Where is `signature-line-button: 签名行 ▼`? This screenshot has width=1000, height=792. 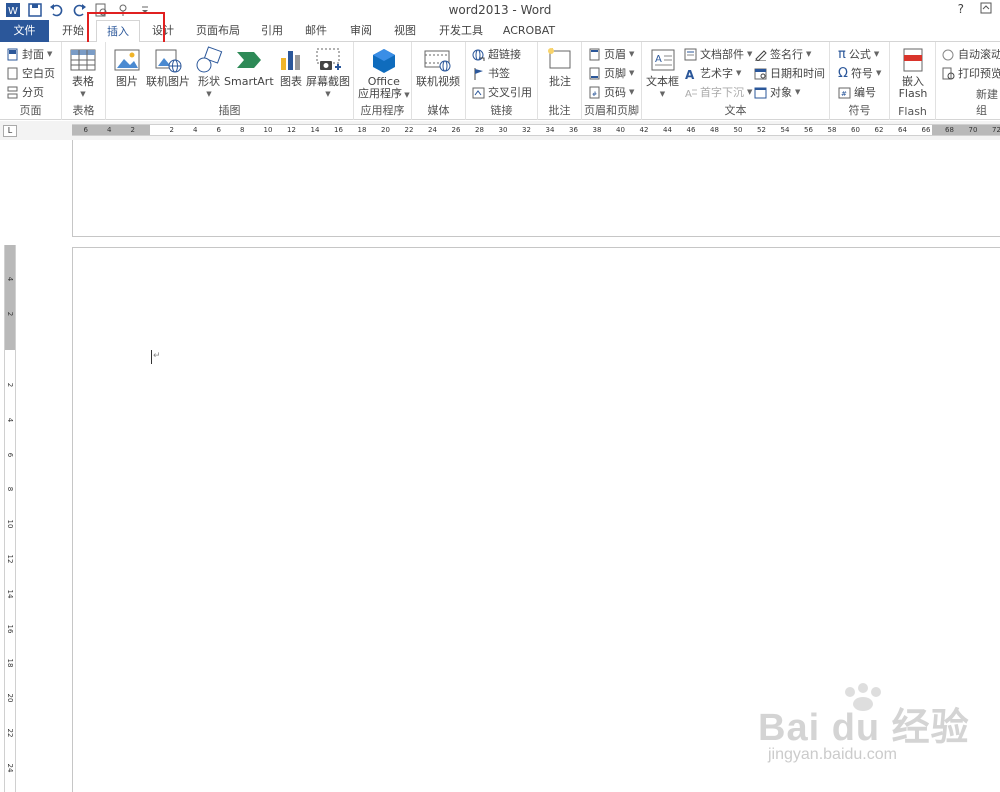 signature-line-button: 签名行 ▼ is located at coordinates (782, 54).